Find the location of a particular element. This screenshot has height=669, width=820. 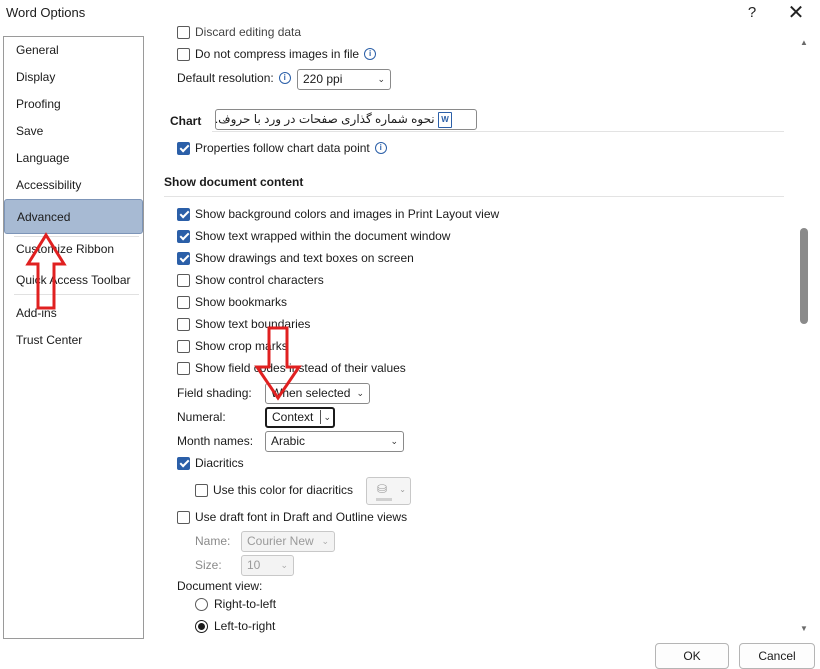

show-text-boundaries-checkbox is located at coordinates (183, 324).